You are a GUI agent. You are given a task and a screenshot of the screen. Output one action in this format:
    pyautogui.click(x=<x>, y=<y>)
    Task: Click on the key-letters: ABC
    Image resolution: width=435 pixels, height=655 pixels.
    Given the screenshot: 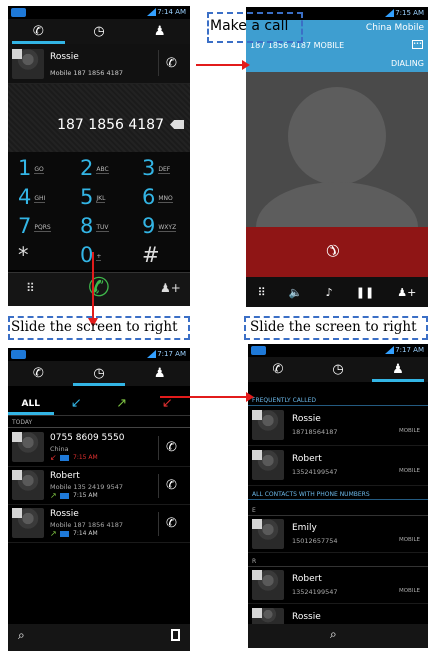 What is the action you would take?
    pyautogui.click(x=102, y=169)
    